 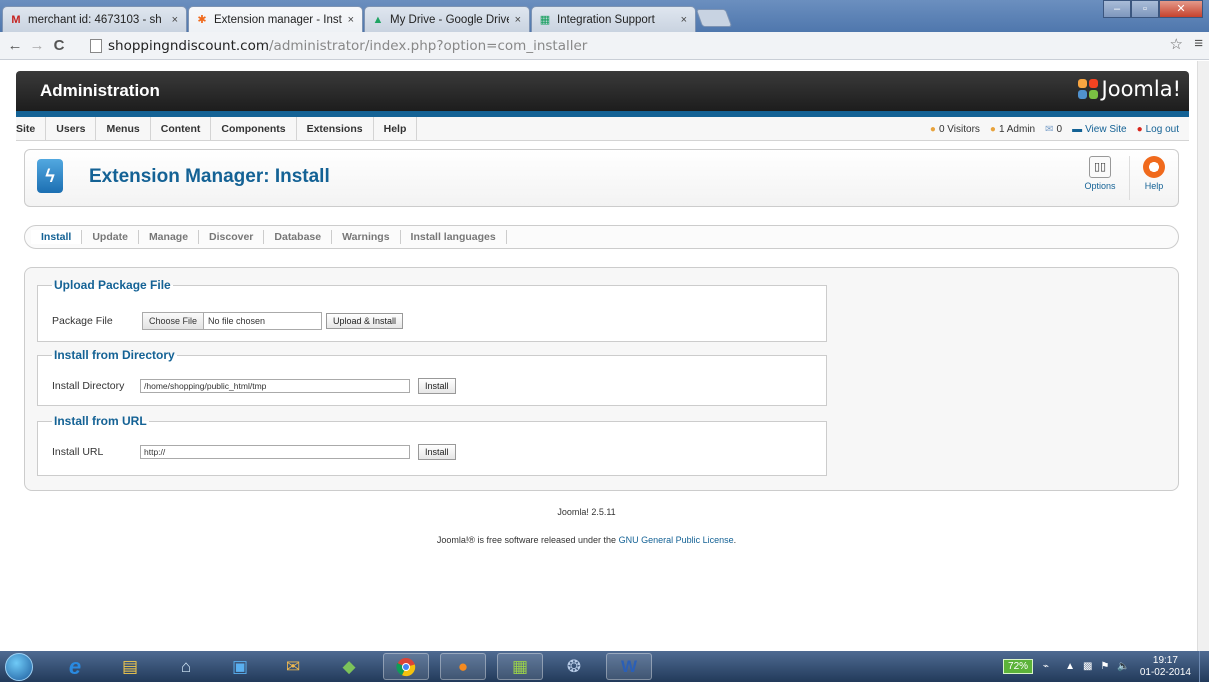 I want to click on remote-desktop-icon: ⌂, so click(x=186, y=666).